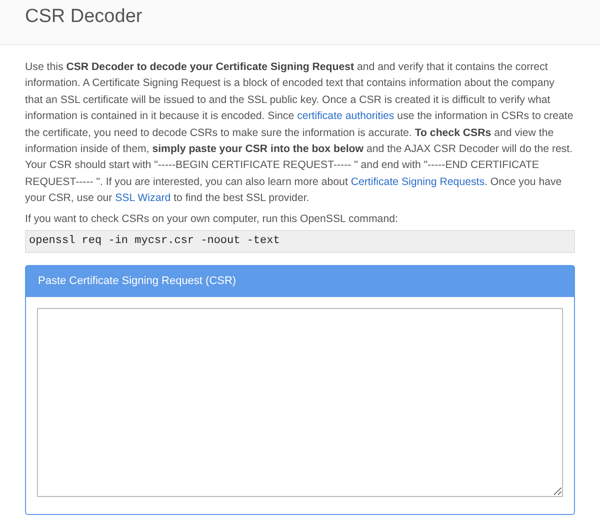 The height and width of the screenshot is (521, 600). What do you see at coordinates (212, 219) in the screenshot?
I see `command-intro: If you want to check CSRs on your own computer, run this OpenSSL command:` at bounding box center [212, 219].